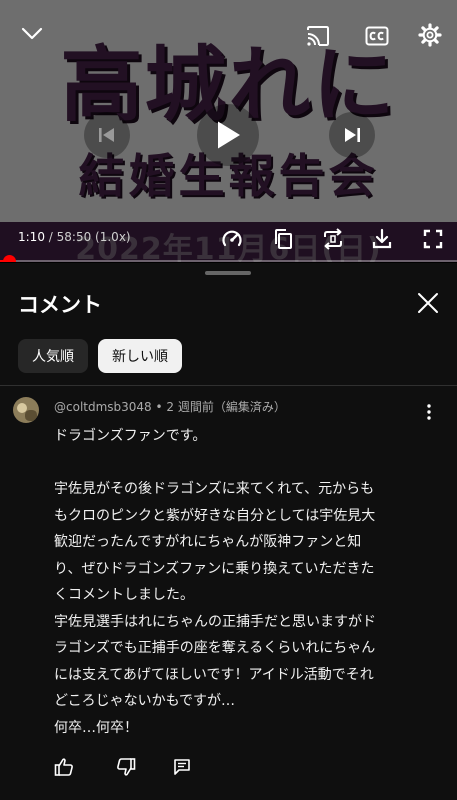  I want to click on dislike-icon, so click(126, 767).